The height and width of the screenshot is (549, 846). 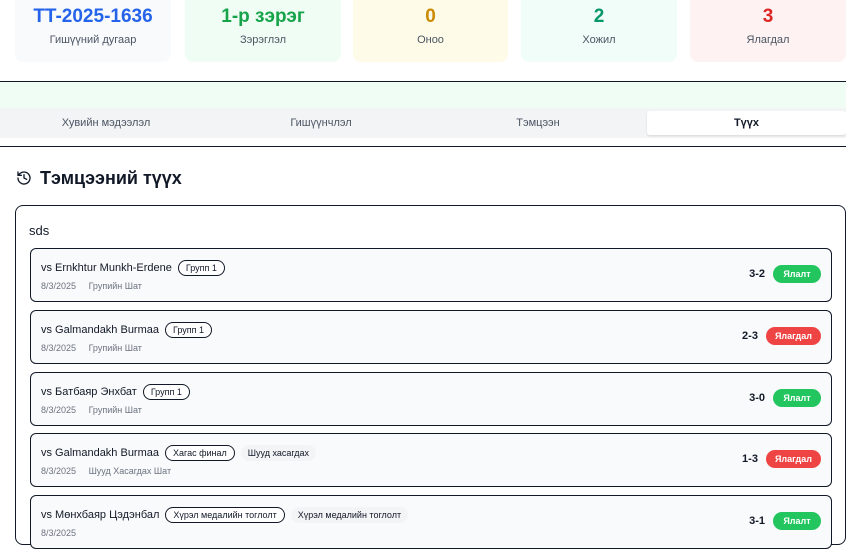 I want to click on section-header: Тэмцээний түүх, so click(x=99, y=178).